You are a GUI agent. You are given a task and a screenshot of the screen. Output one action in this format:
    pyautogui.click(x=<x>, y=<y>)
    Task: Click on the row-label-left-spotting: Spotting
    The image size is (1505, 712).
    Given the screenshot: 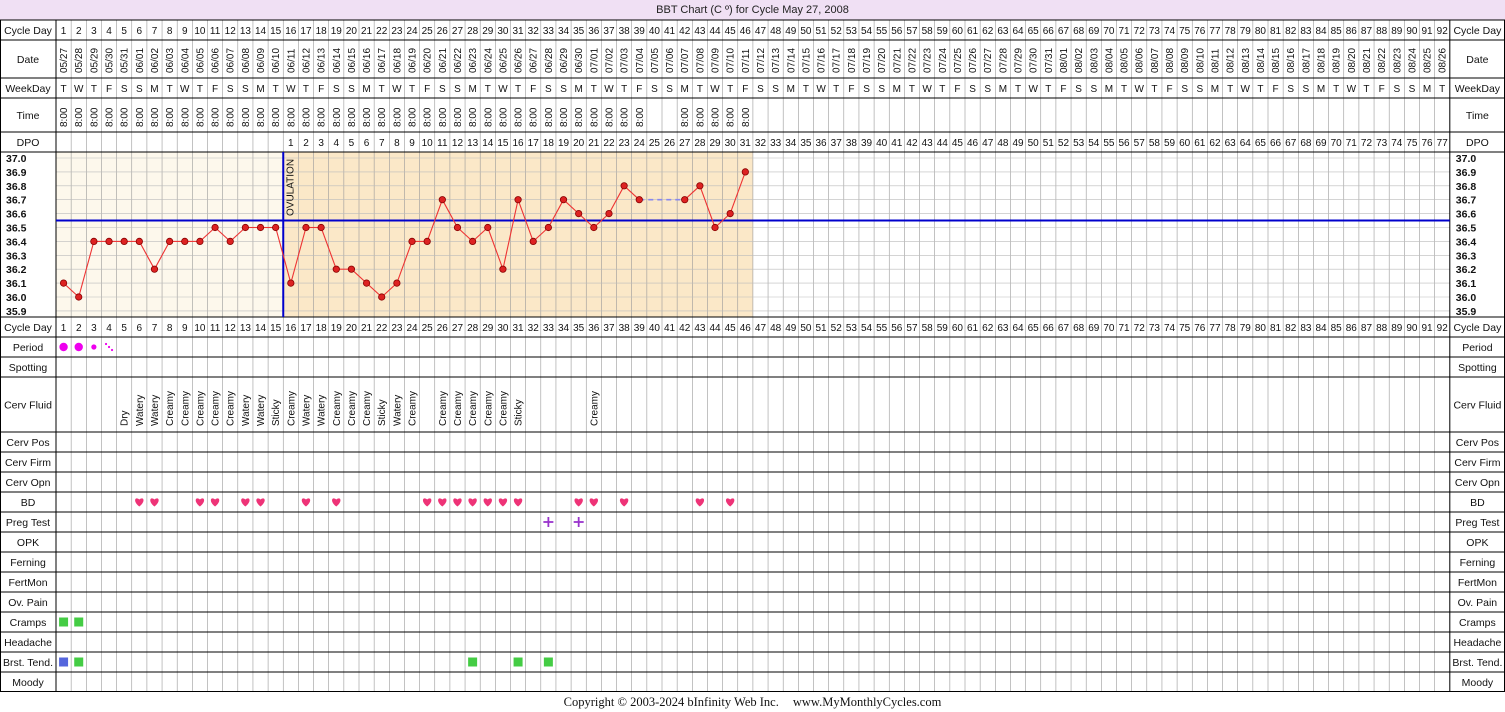 What is the action you would take?
    pyautogui.click(x=28, y=368)
    